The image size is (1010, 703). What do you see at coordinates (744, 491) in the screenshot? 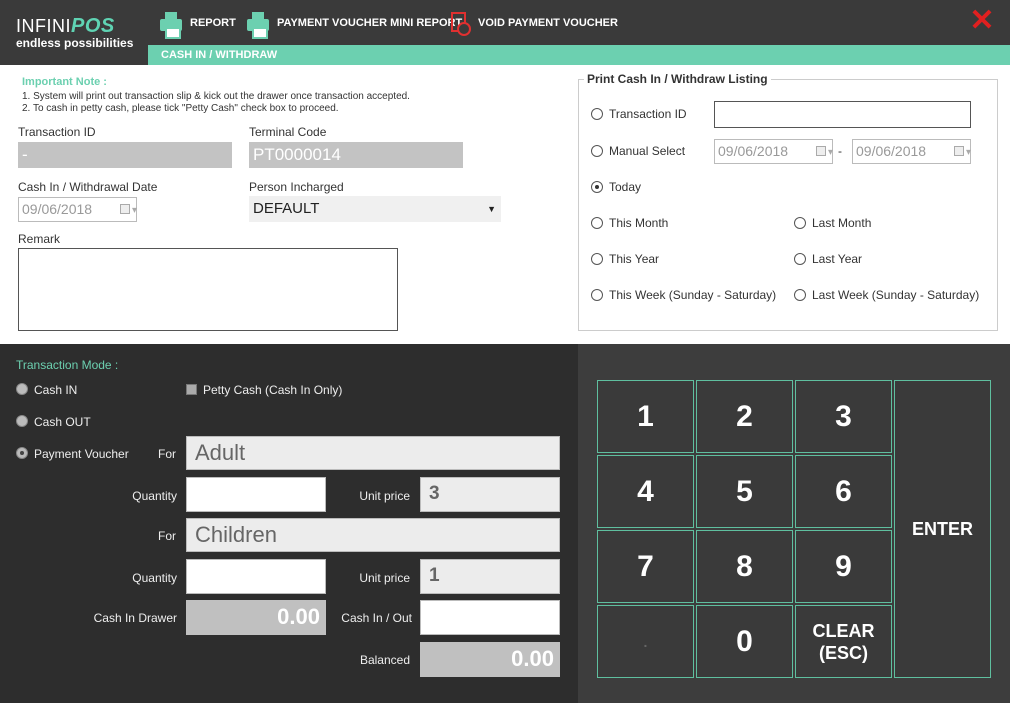
I see `key-5: 5` at bounding box center [744, 491].